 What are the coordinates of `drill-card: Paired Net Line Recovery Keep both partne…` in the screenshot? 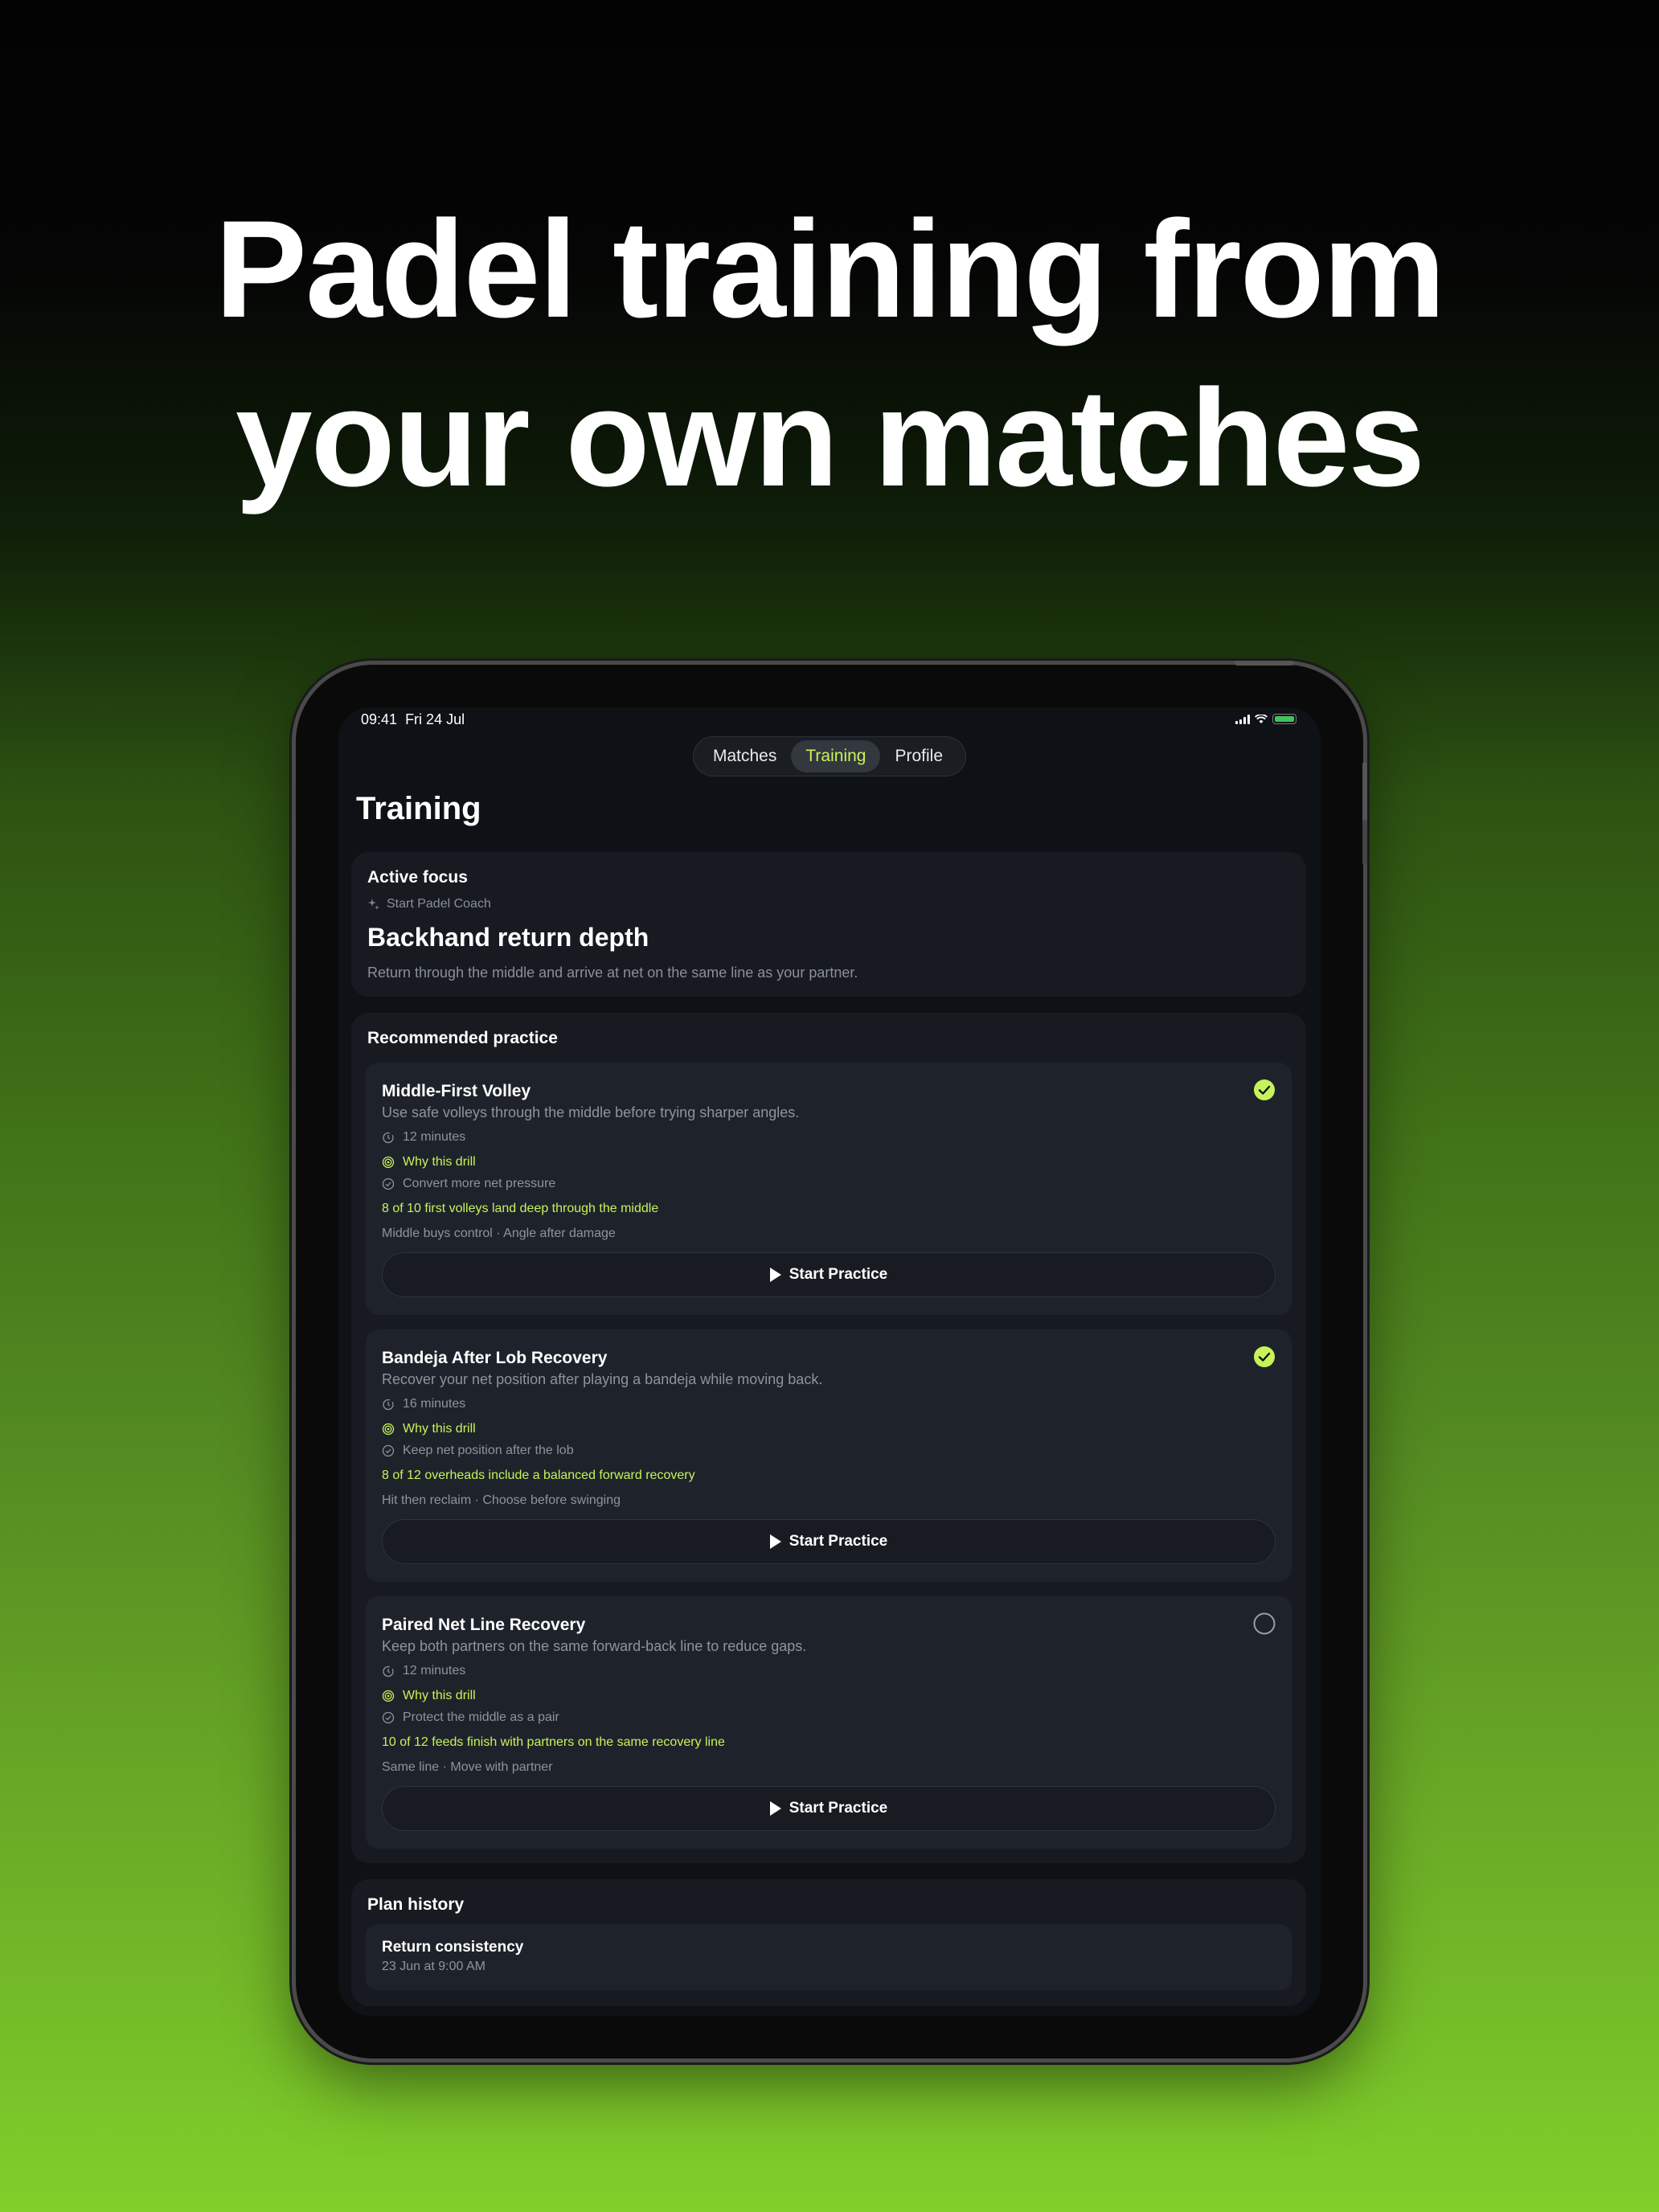 It's located at (829, 1722).